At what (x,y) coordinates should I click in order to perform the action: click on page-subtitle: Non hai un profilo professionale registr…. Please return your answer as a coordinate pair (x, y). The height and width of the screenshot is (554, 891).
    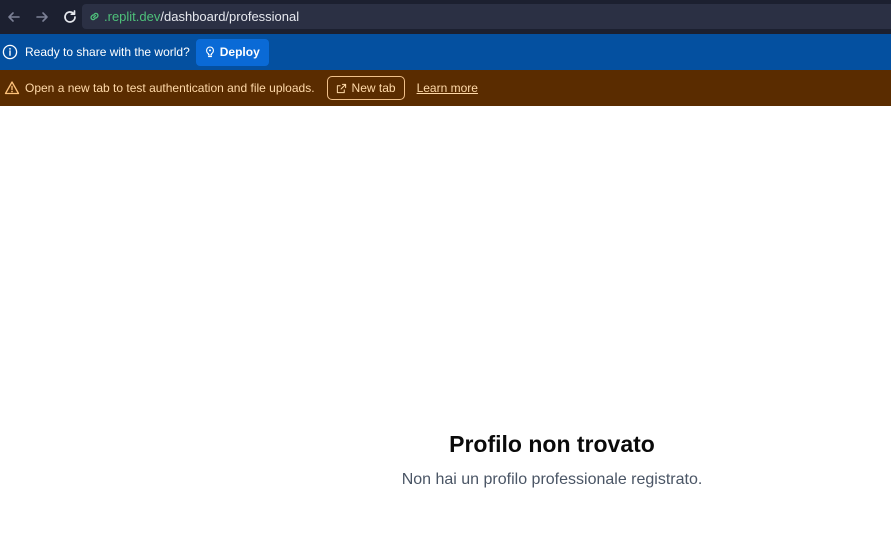
    Looking at the image, I should click on (552, 479).